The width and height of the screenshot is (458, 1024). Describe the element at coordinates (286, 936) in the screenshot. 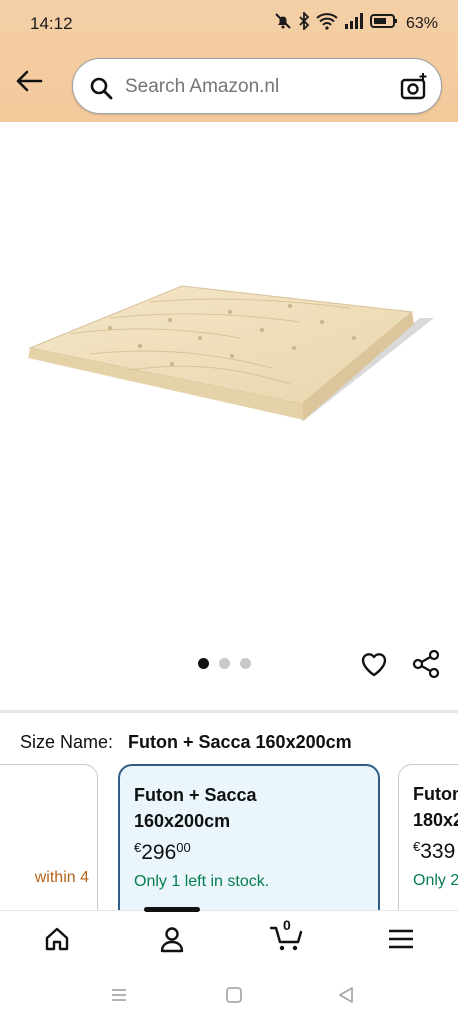

I see `cart-button: 0` at that location.